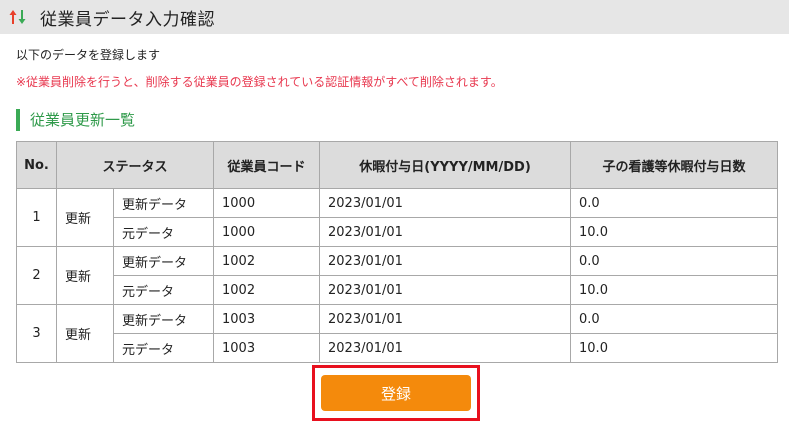 This screenshot has width=789, height=431. Describe the element at coordinates (445, 165) in the screenshot. I see `header-leave-date: 休暇付与日(YYYY/MM/DD)` at that location.